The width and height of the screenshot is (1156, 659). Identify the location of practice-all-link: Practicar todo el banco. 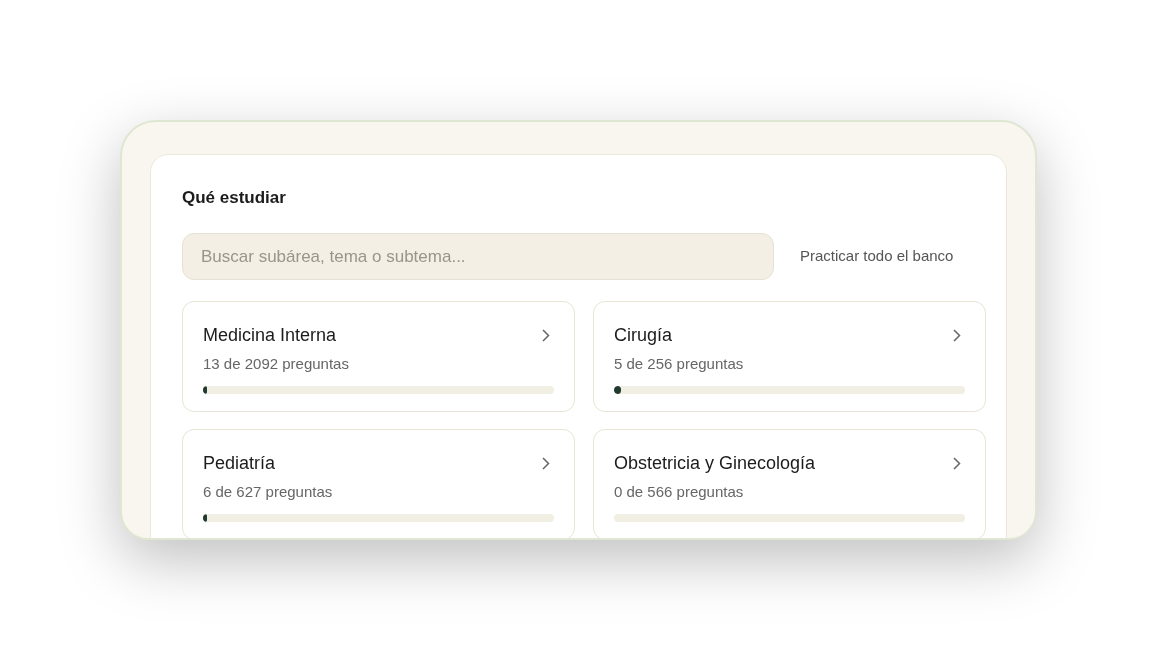
(877, 256).